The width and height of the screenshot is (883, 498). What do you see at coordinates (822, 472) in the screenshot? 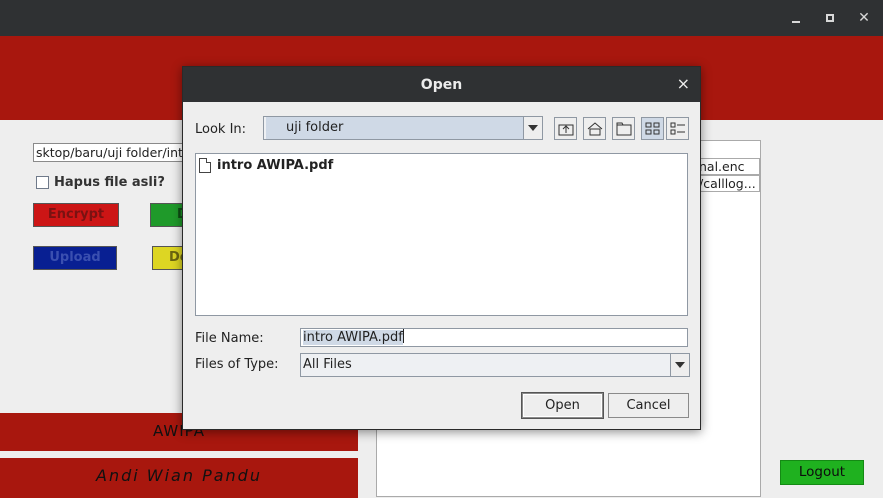
I see `logout-button: Logout` at bounding box center [822, 472].